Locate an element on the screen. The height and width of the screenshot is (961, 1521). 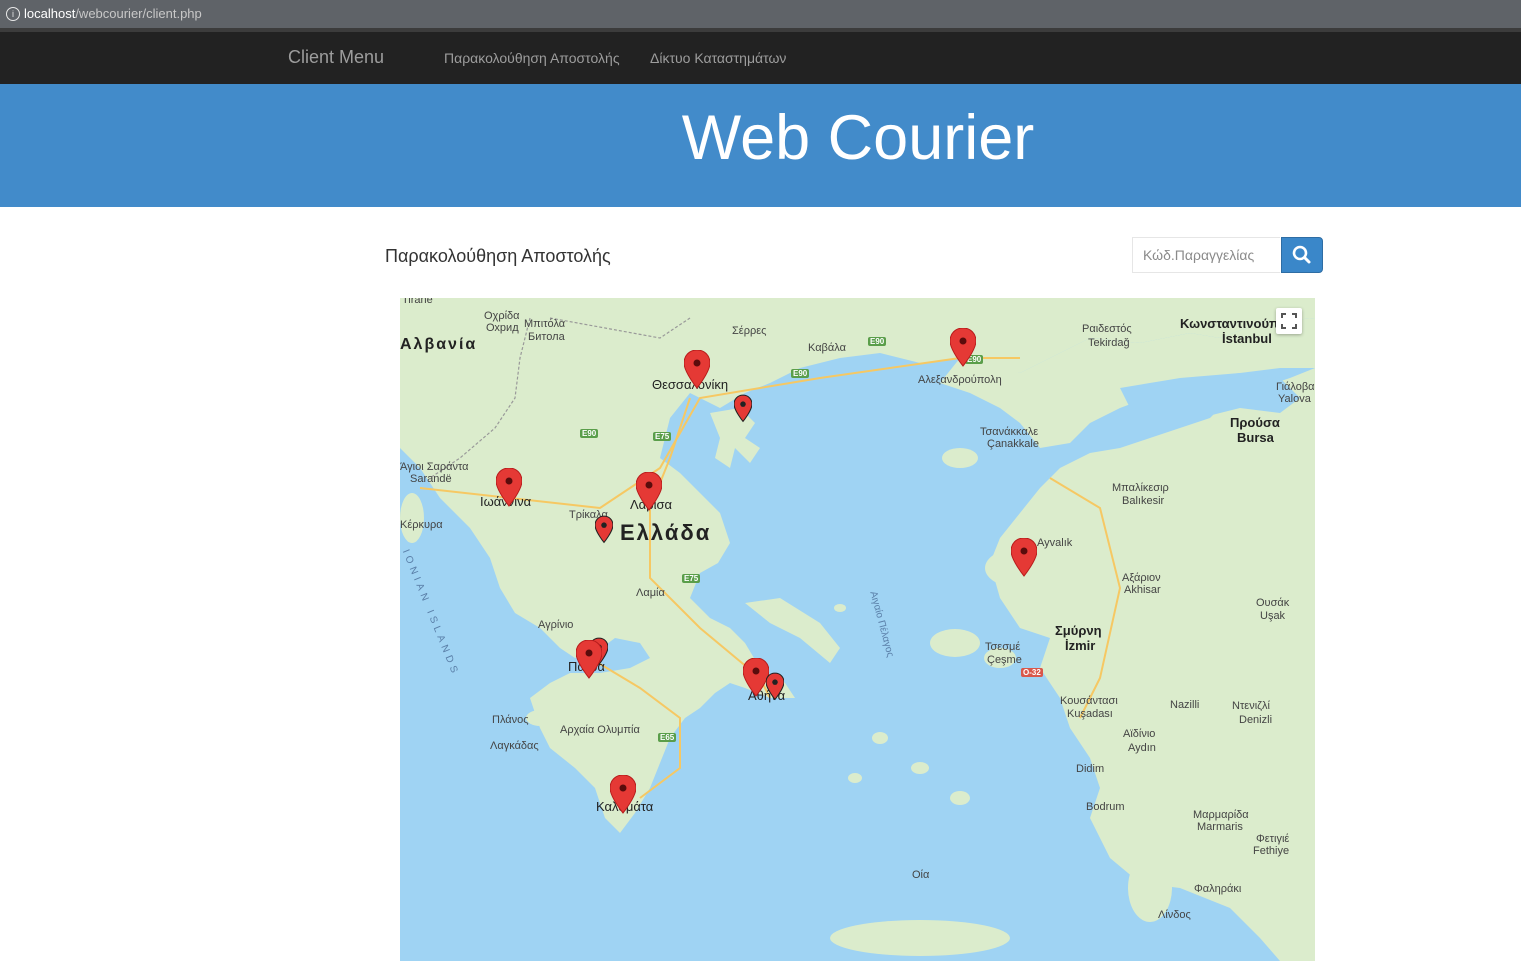
map-label-faliraki: Φαληράκι is located at coordinates (1218, 889).